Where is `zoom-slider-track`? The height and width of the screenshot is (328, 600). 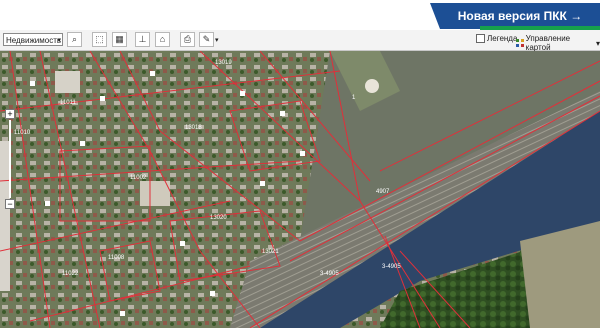
zoom-slider-track is located at coordinates (10, 159).